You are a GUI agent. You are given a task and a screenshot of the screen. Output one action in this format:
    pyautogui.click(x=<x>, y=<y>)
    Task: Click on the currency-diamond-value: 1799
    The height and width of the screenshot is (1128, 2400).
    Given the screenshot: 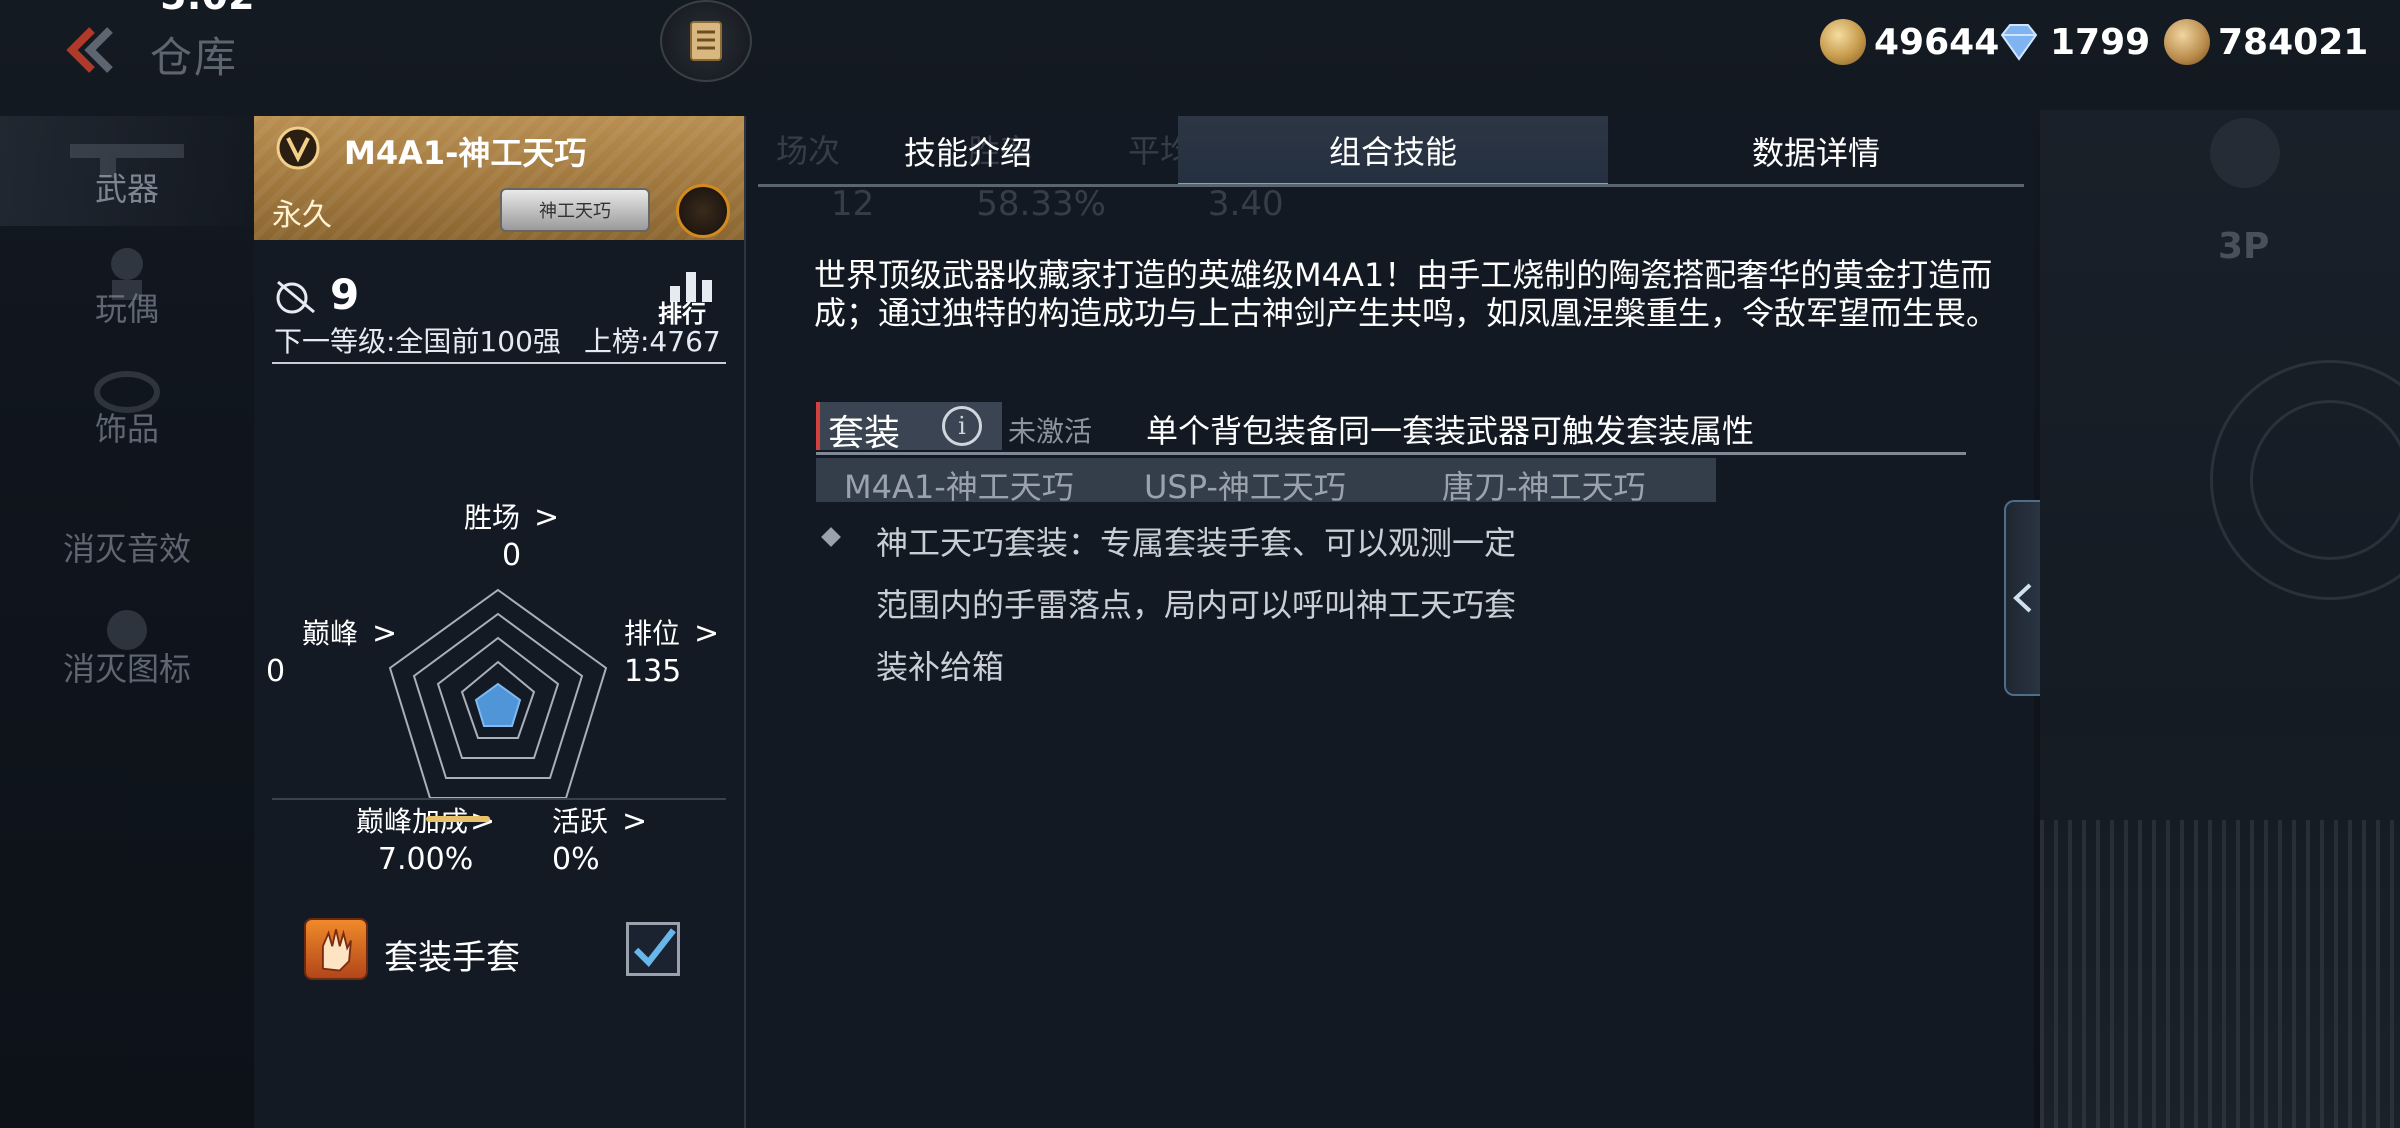 What is the action you would take?
    pyautogui.click(x=2100, y=42)
    